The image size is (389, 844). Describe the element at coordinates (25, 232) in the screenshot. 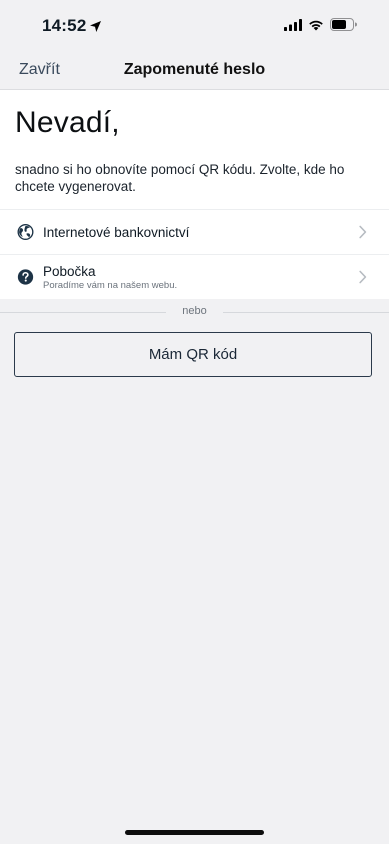

I see `globe-icon` at that location.